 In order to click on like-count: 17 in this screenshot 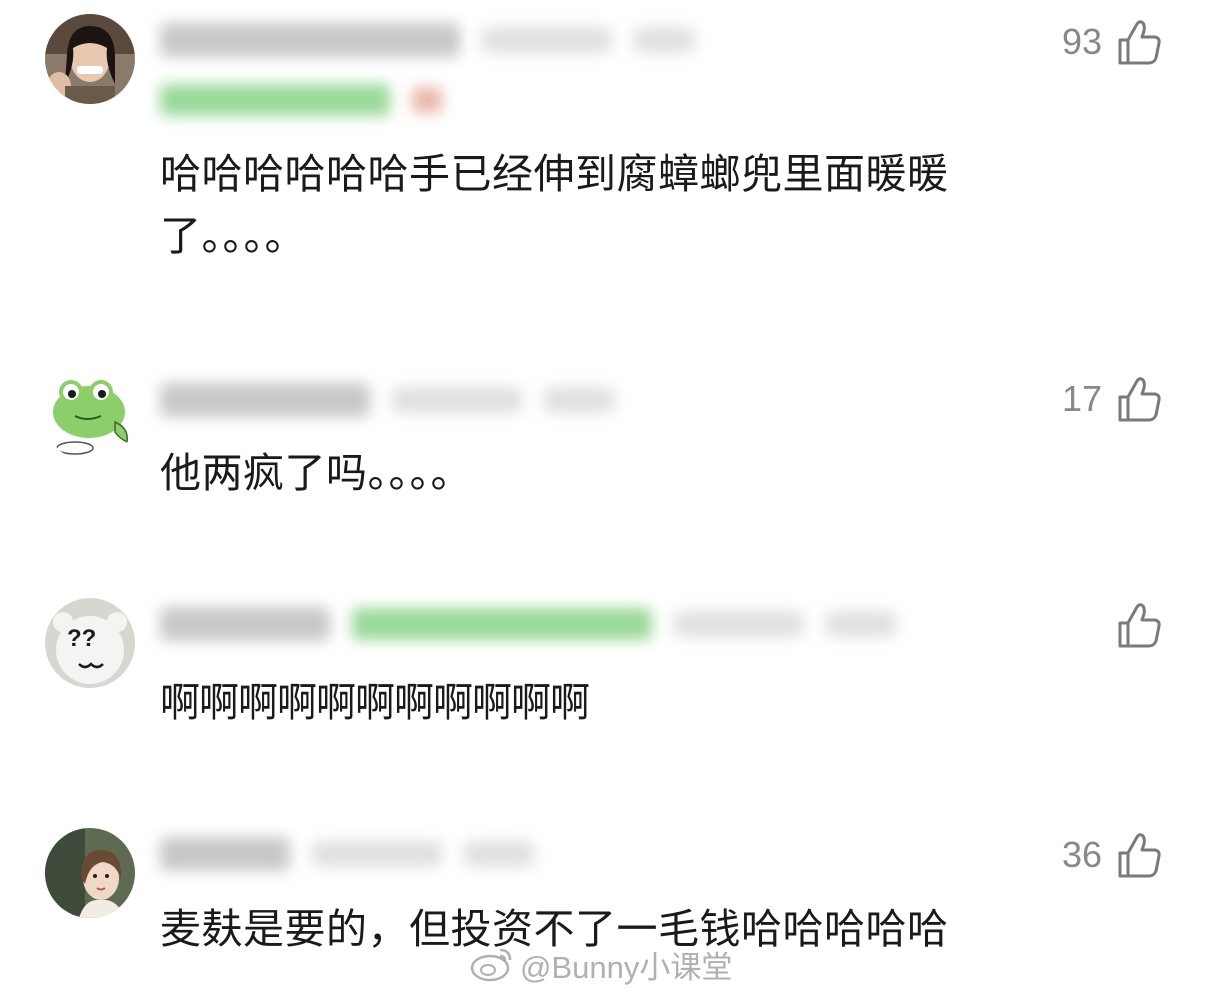, I will do `click(1081, 398)`.